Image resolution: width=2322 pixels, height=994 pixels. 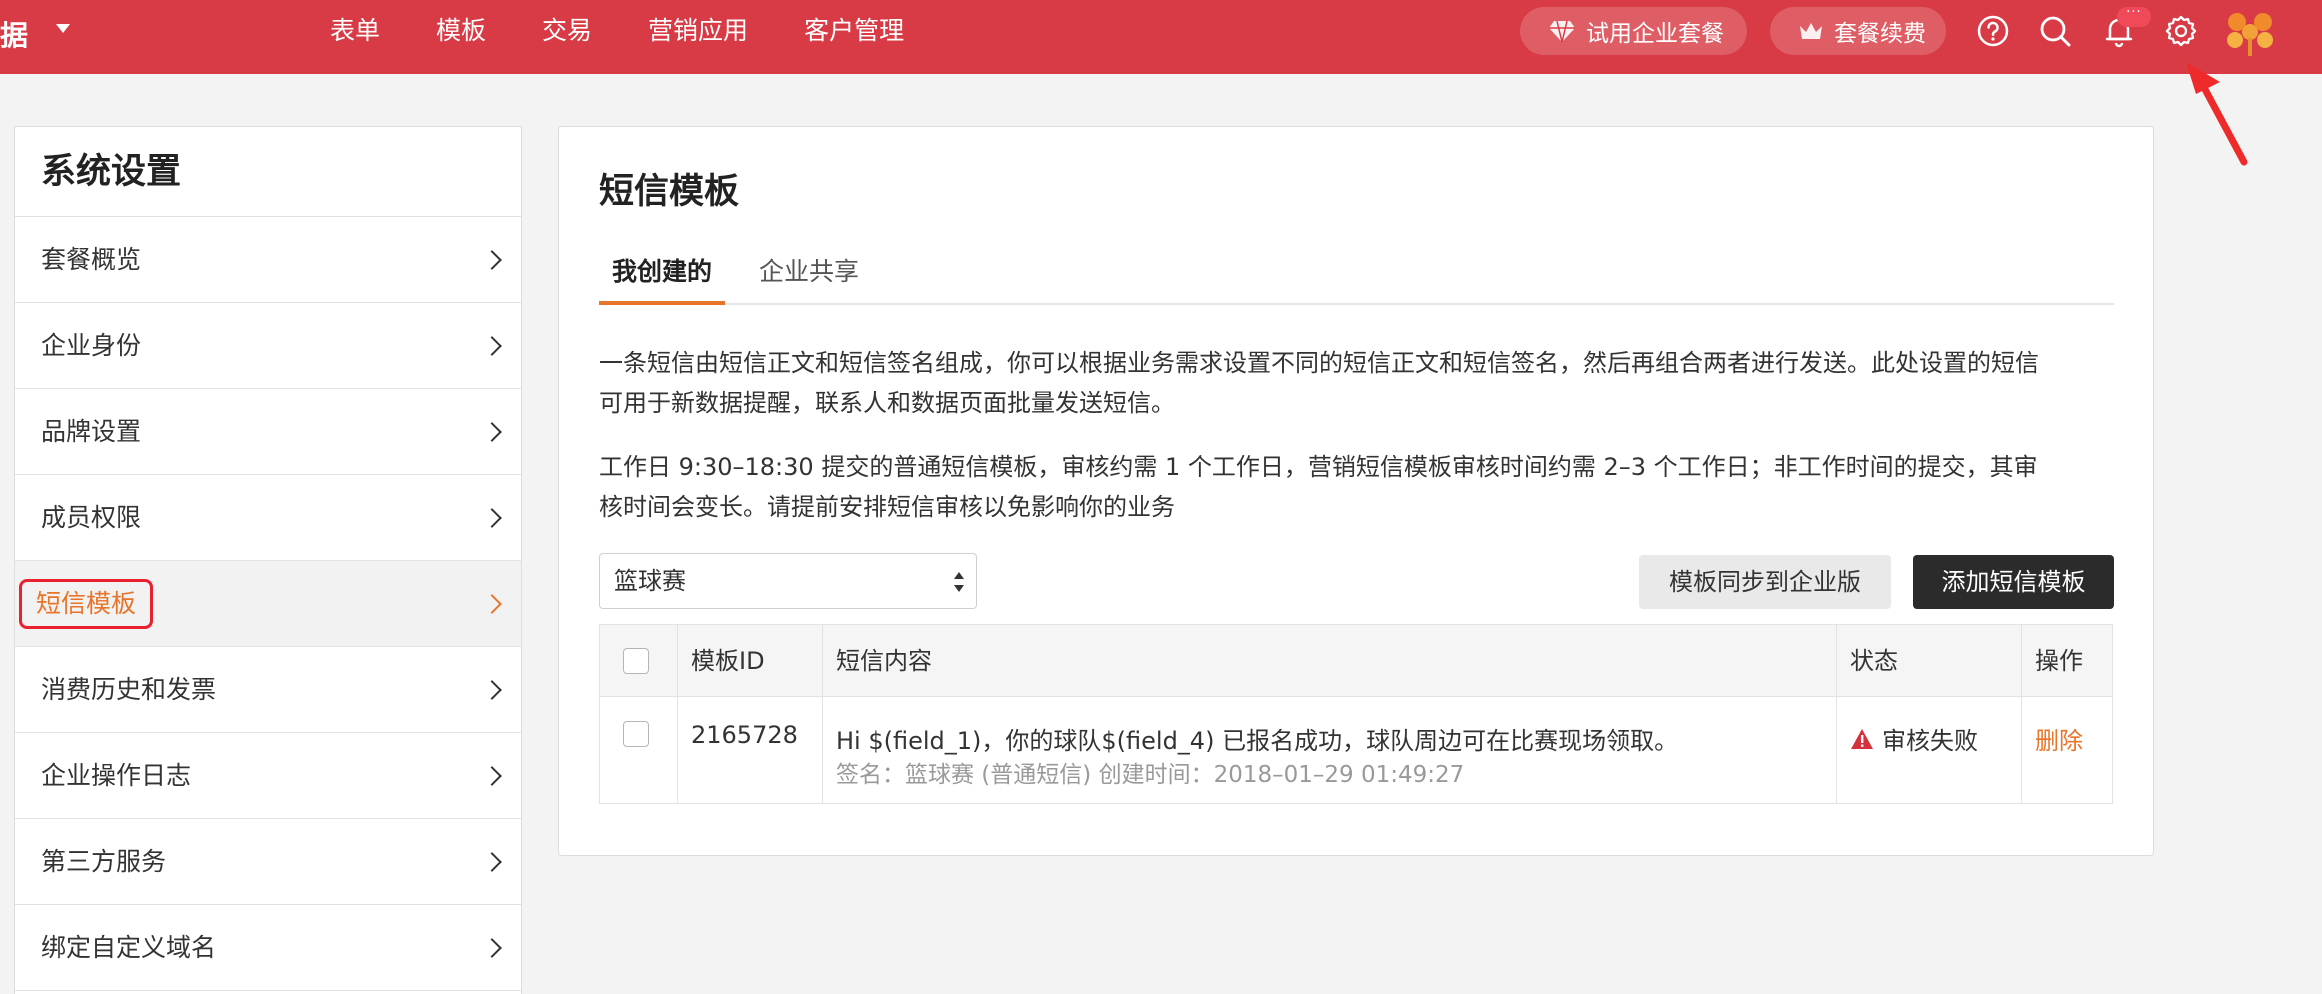 I want to click on signature-select: 篮球赛, so click(x=788, y=581).